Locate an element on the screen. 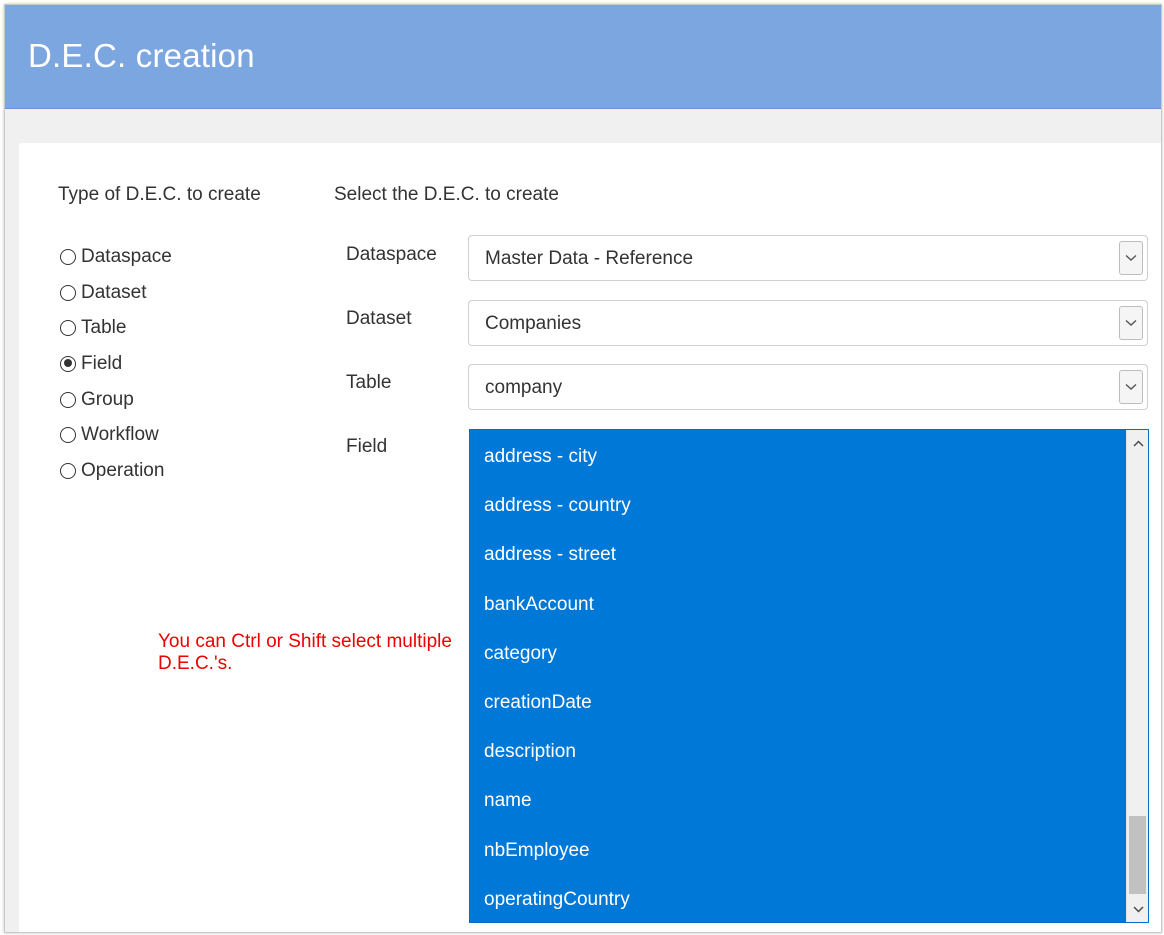 The height and width of the screenshot is (935, 1164). list-item: description is located at coordinates (798, 751).